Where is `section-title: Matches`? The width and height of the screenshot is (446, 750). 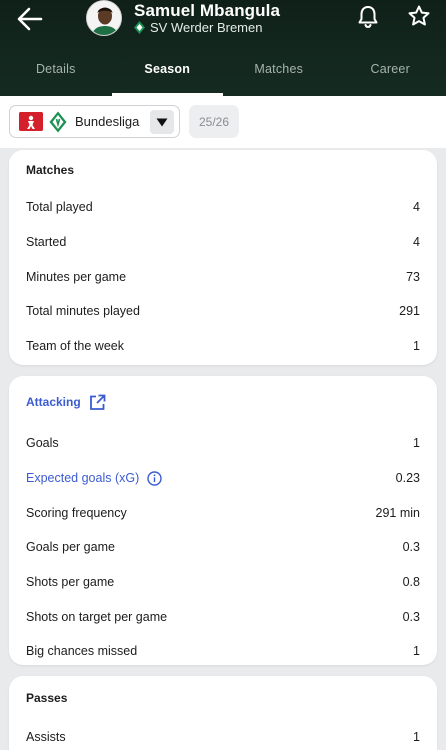 section-title: Matches is located at coordinates (50, 170).